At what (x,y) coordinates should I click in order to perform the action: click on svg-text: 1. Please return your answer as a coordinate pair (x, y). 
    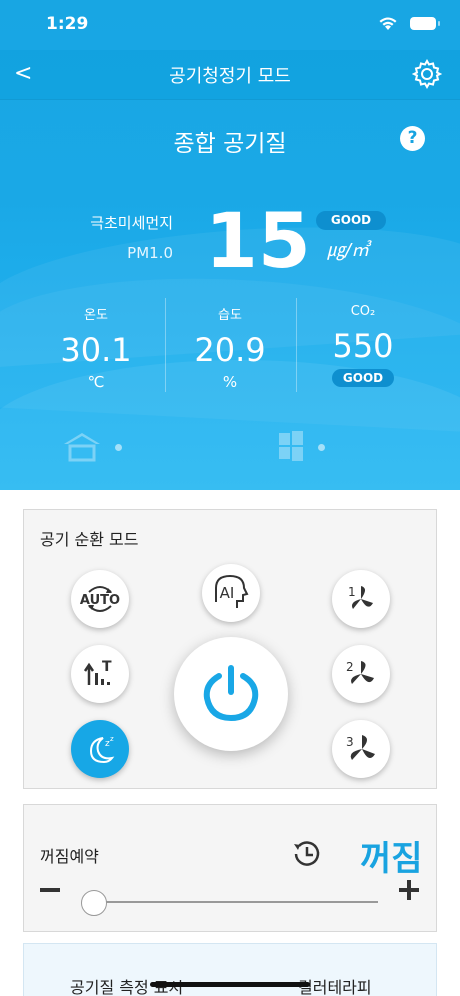
    Looking at the image, I should click on (352, 592).